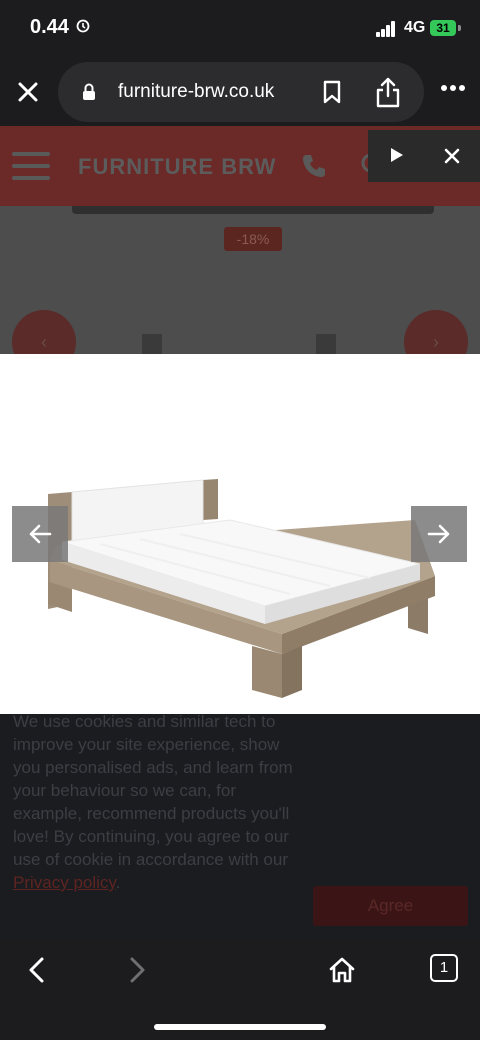 The width and height of the screenshot is (480, 1040). Describe the element at coordinates (31, 166) in the screenshot. I see `hamburger-menu-icon` at that location.